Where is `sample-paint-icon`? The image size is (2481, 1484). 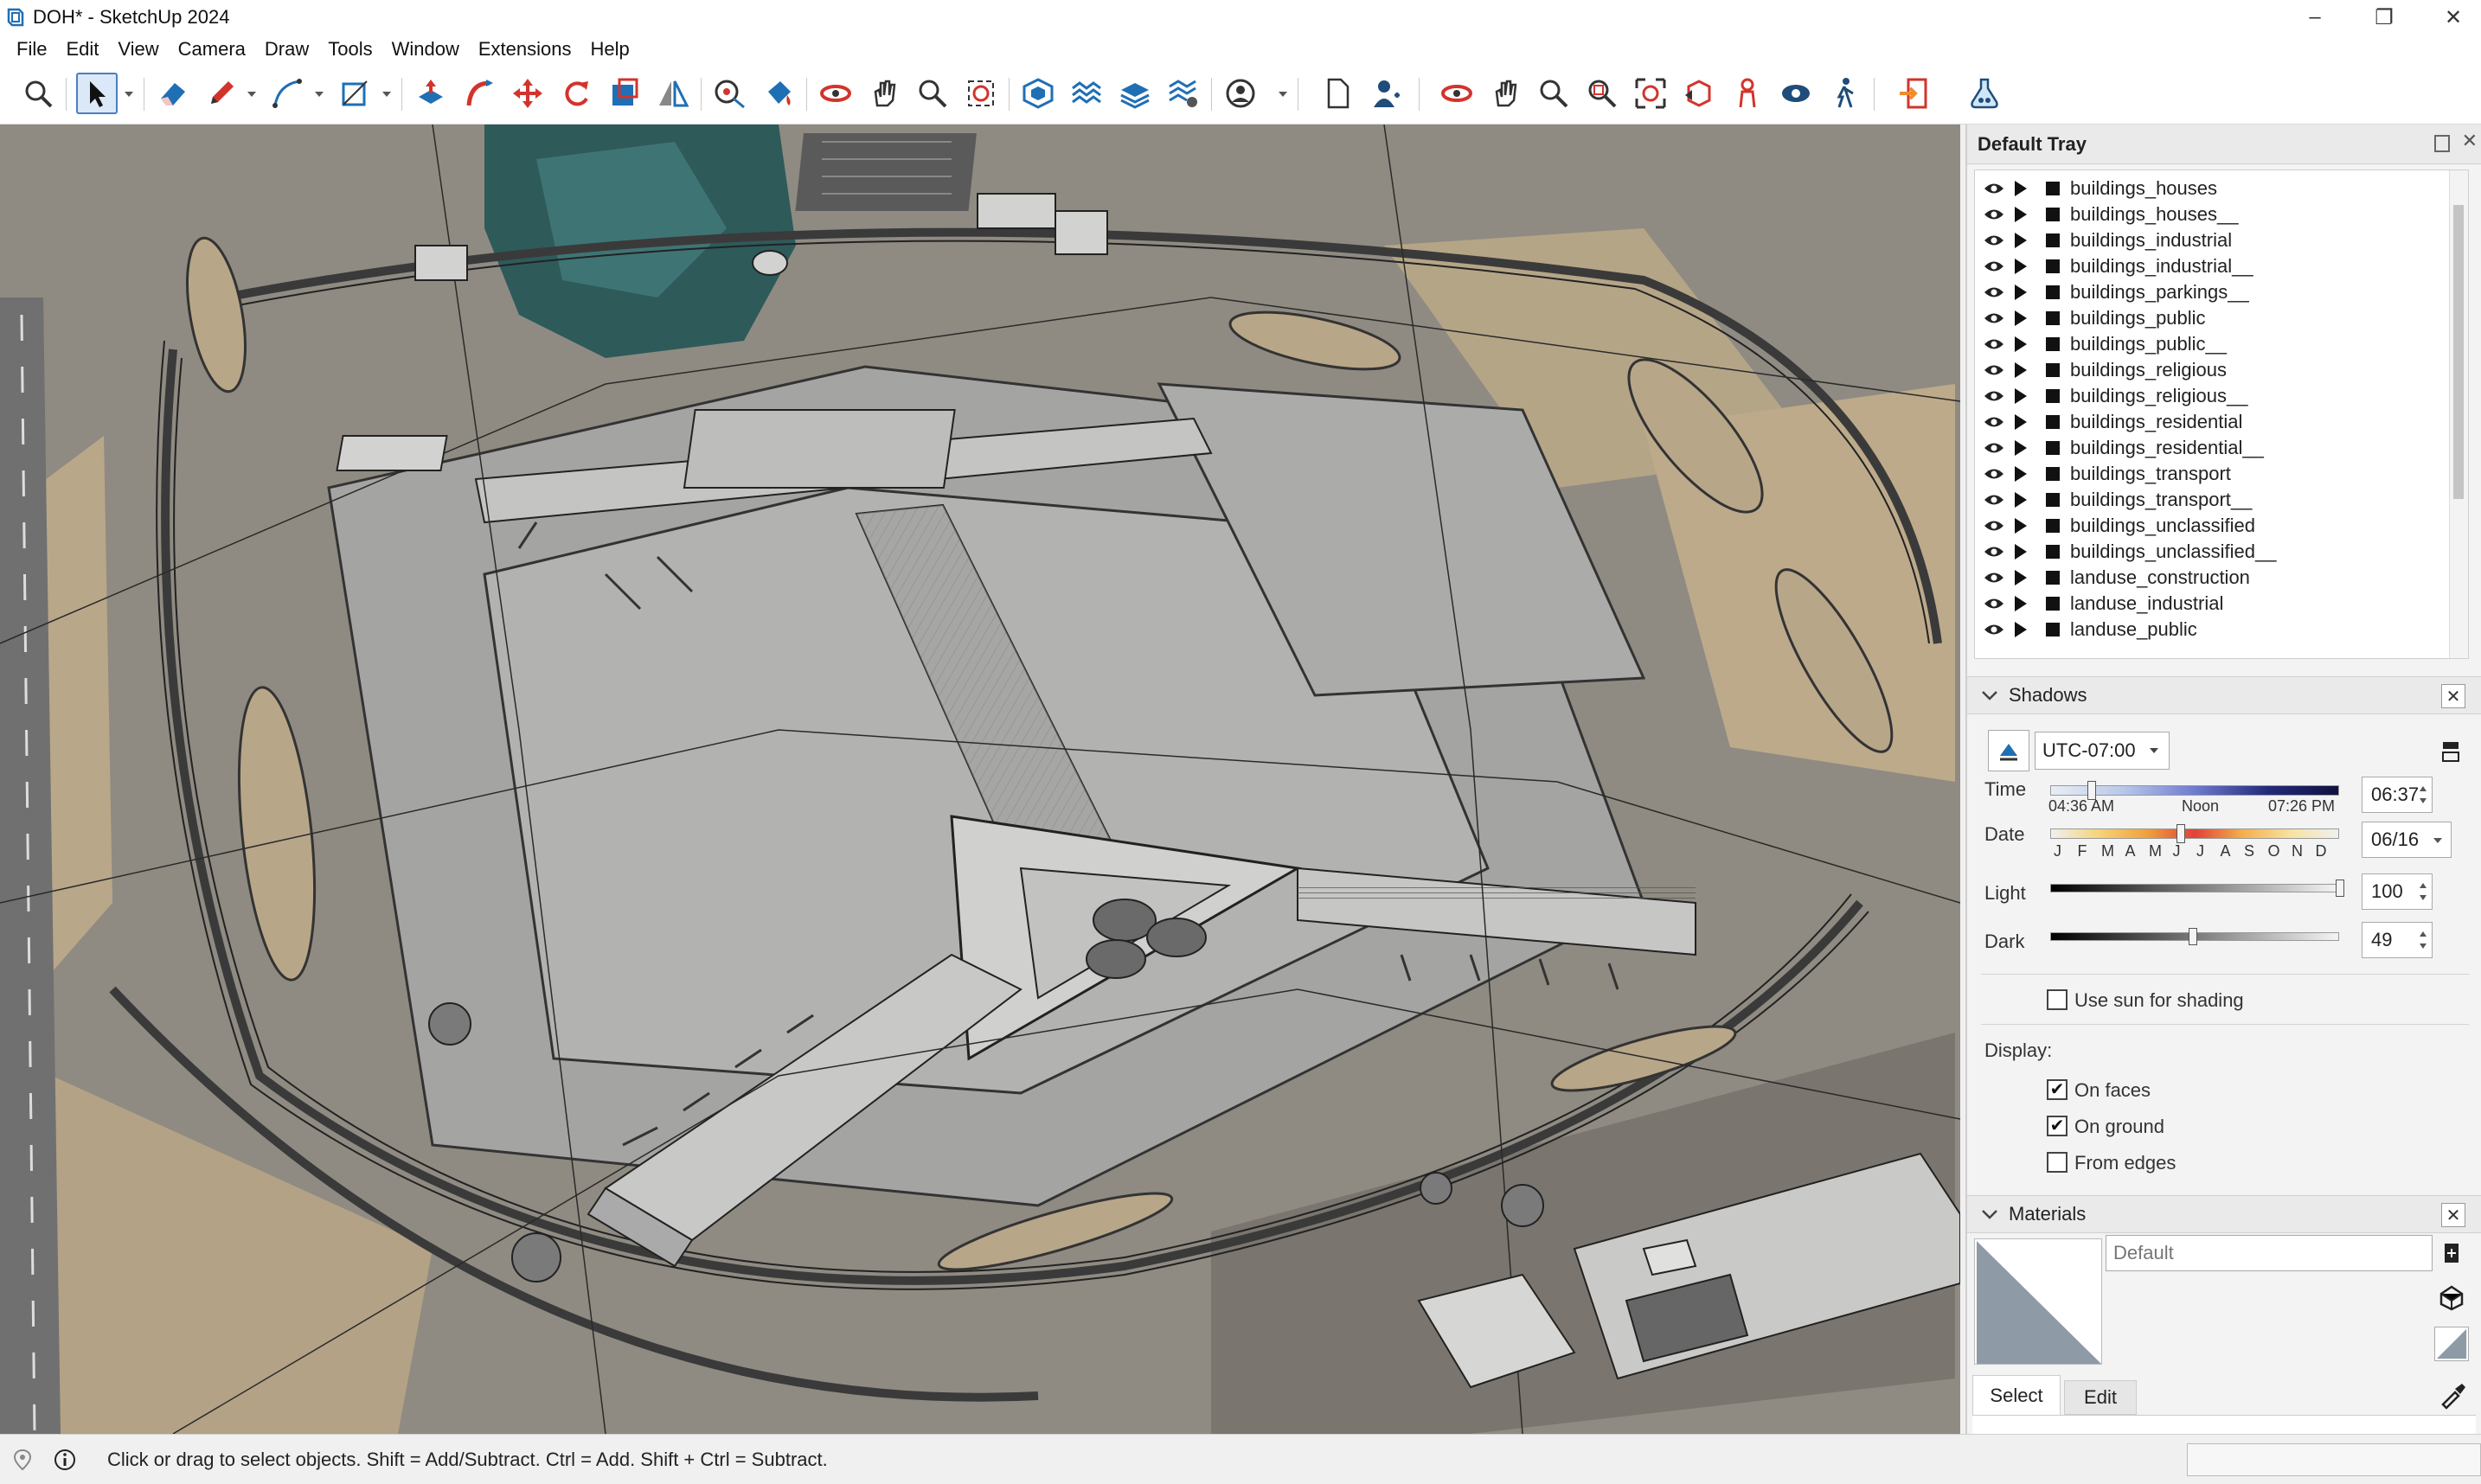 sample-paint-icon is located at coordinates (2451, 1344).